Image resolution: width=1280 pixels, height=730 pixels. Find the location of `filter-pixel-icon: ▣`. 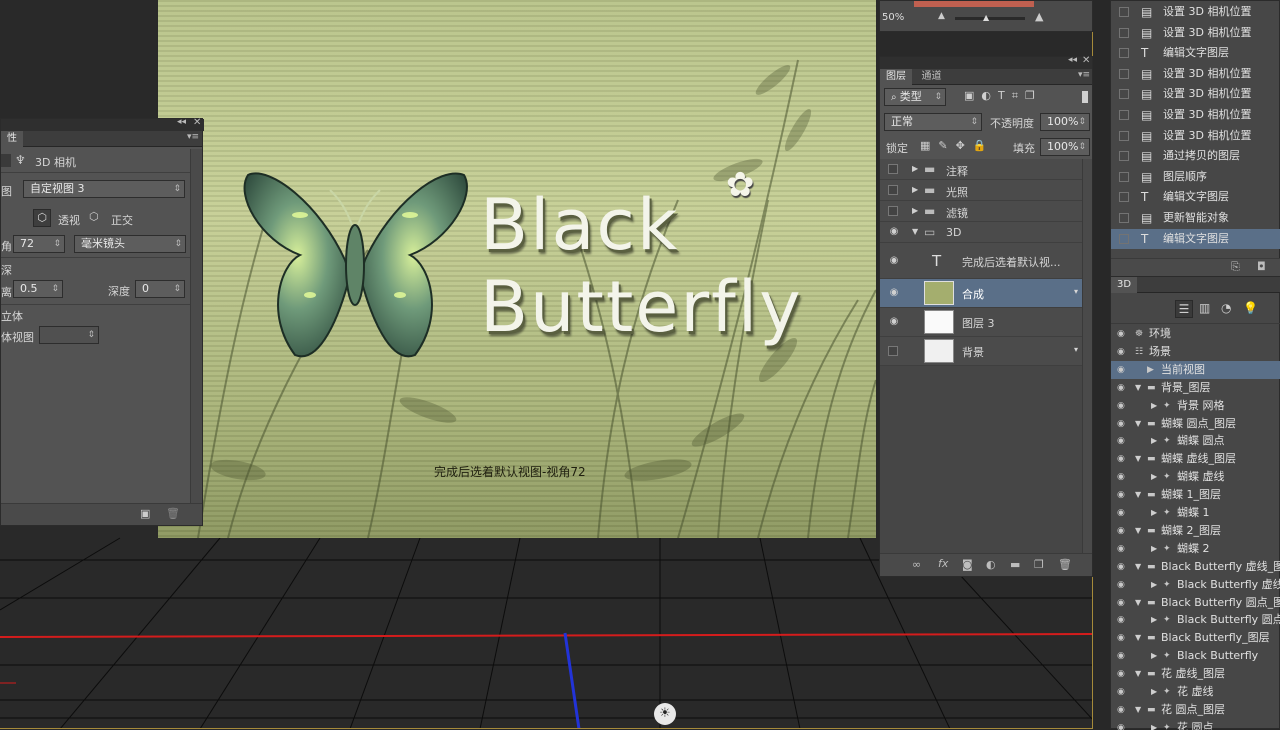

filter-pixel-icon: ▣ is located at coordinates (972, 95).